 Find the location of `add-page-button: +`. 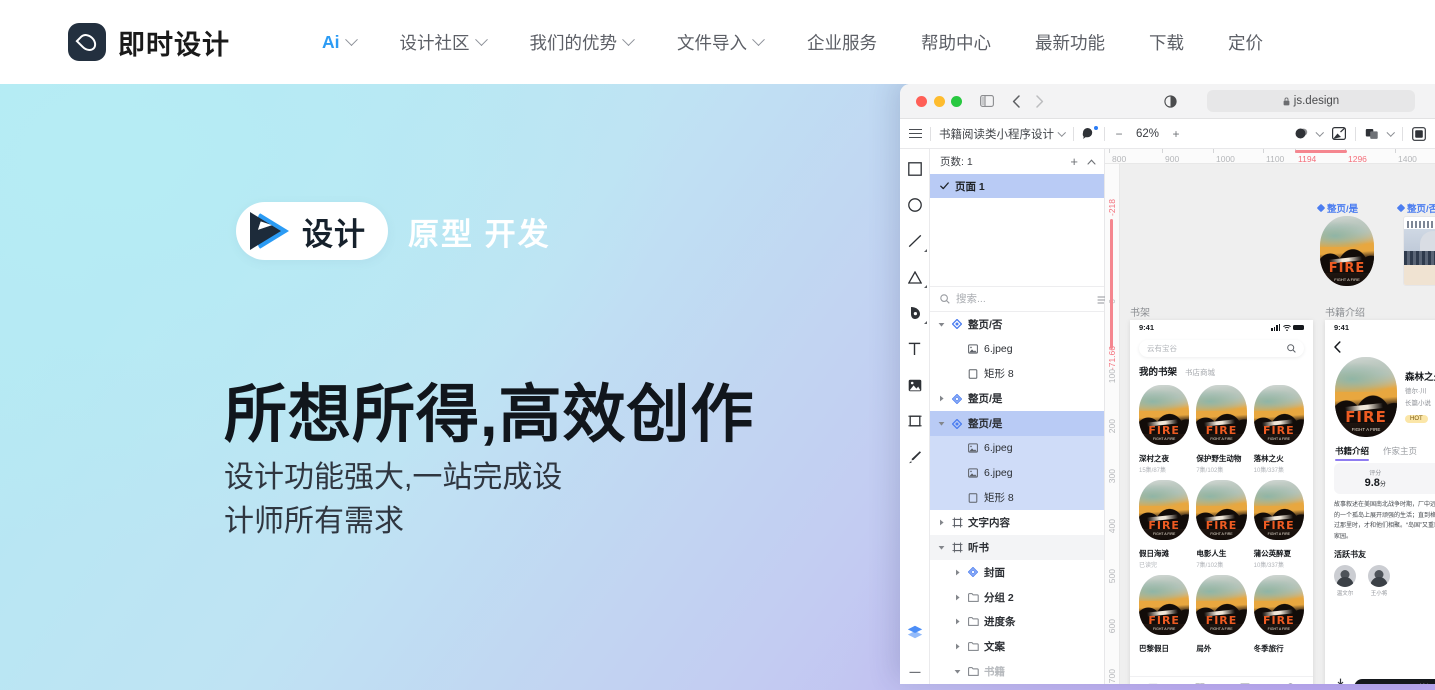

add-page-button: + is located at coordinates (1074, 161).